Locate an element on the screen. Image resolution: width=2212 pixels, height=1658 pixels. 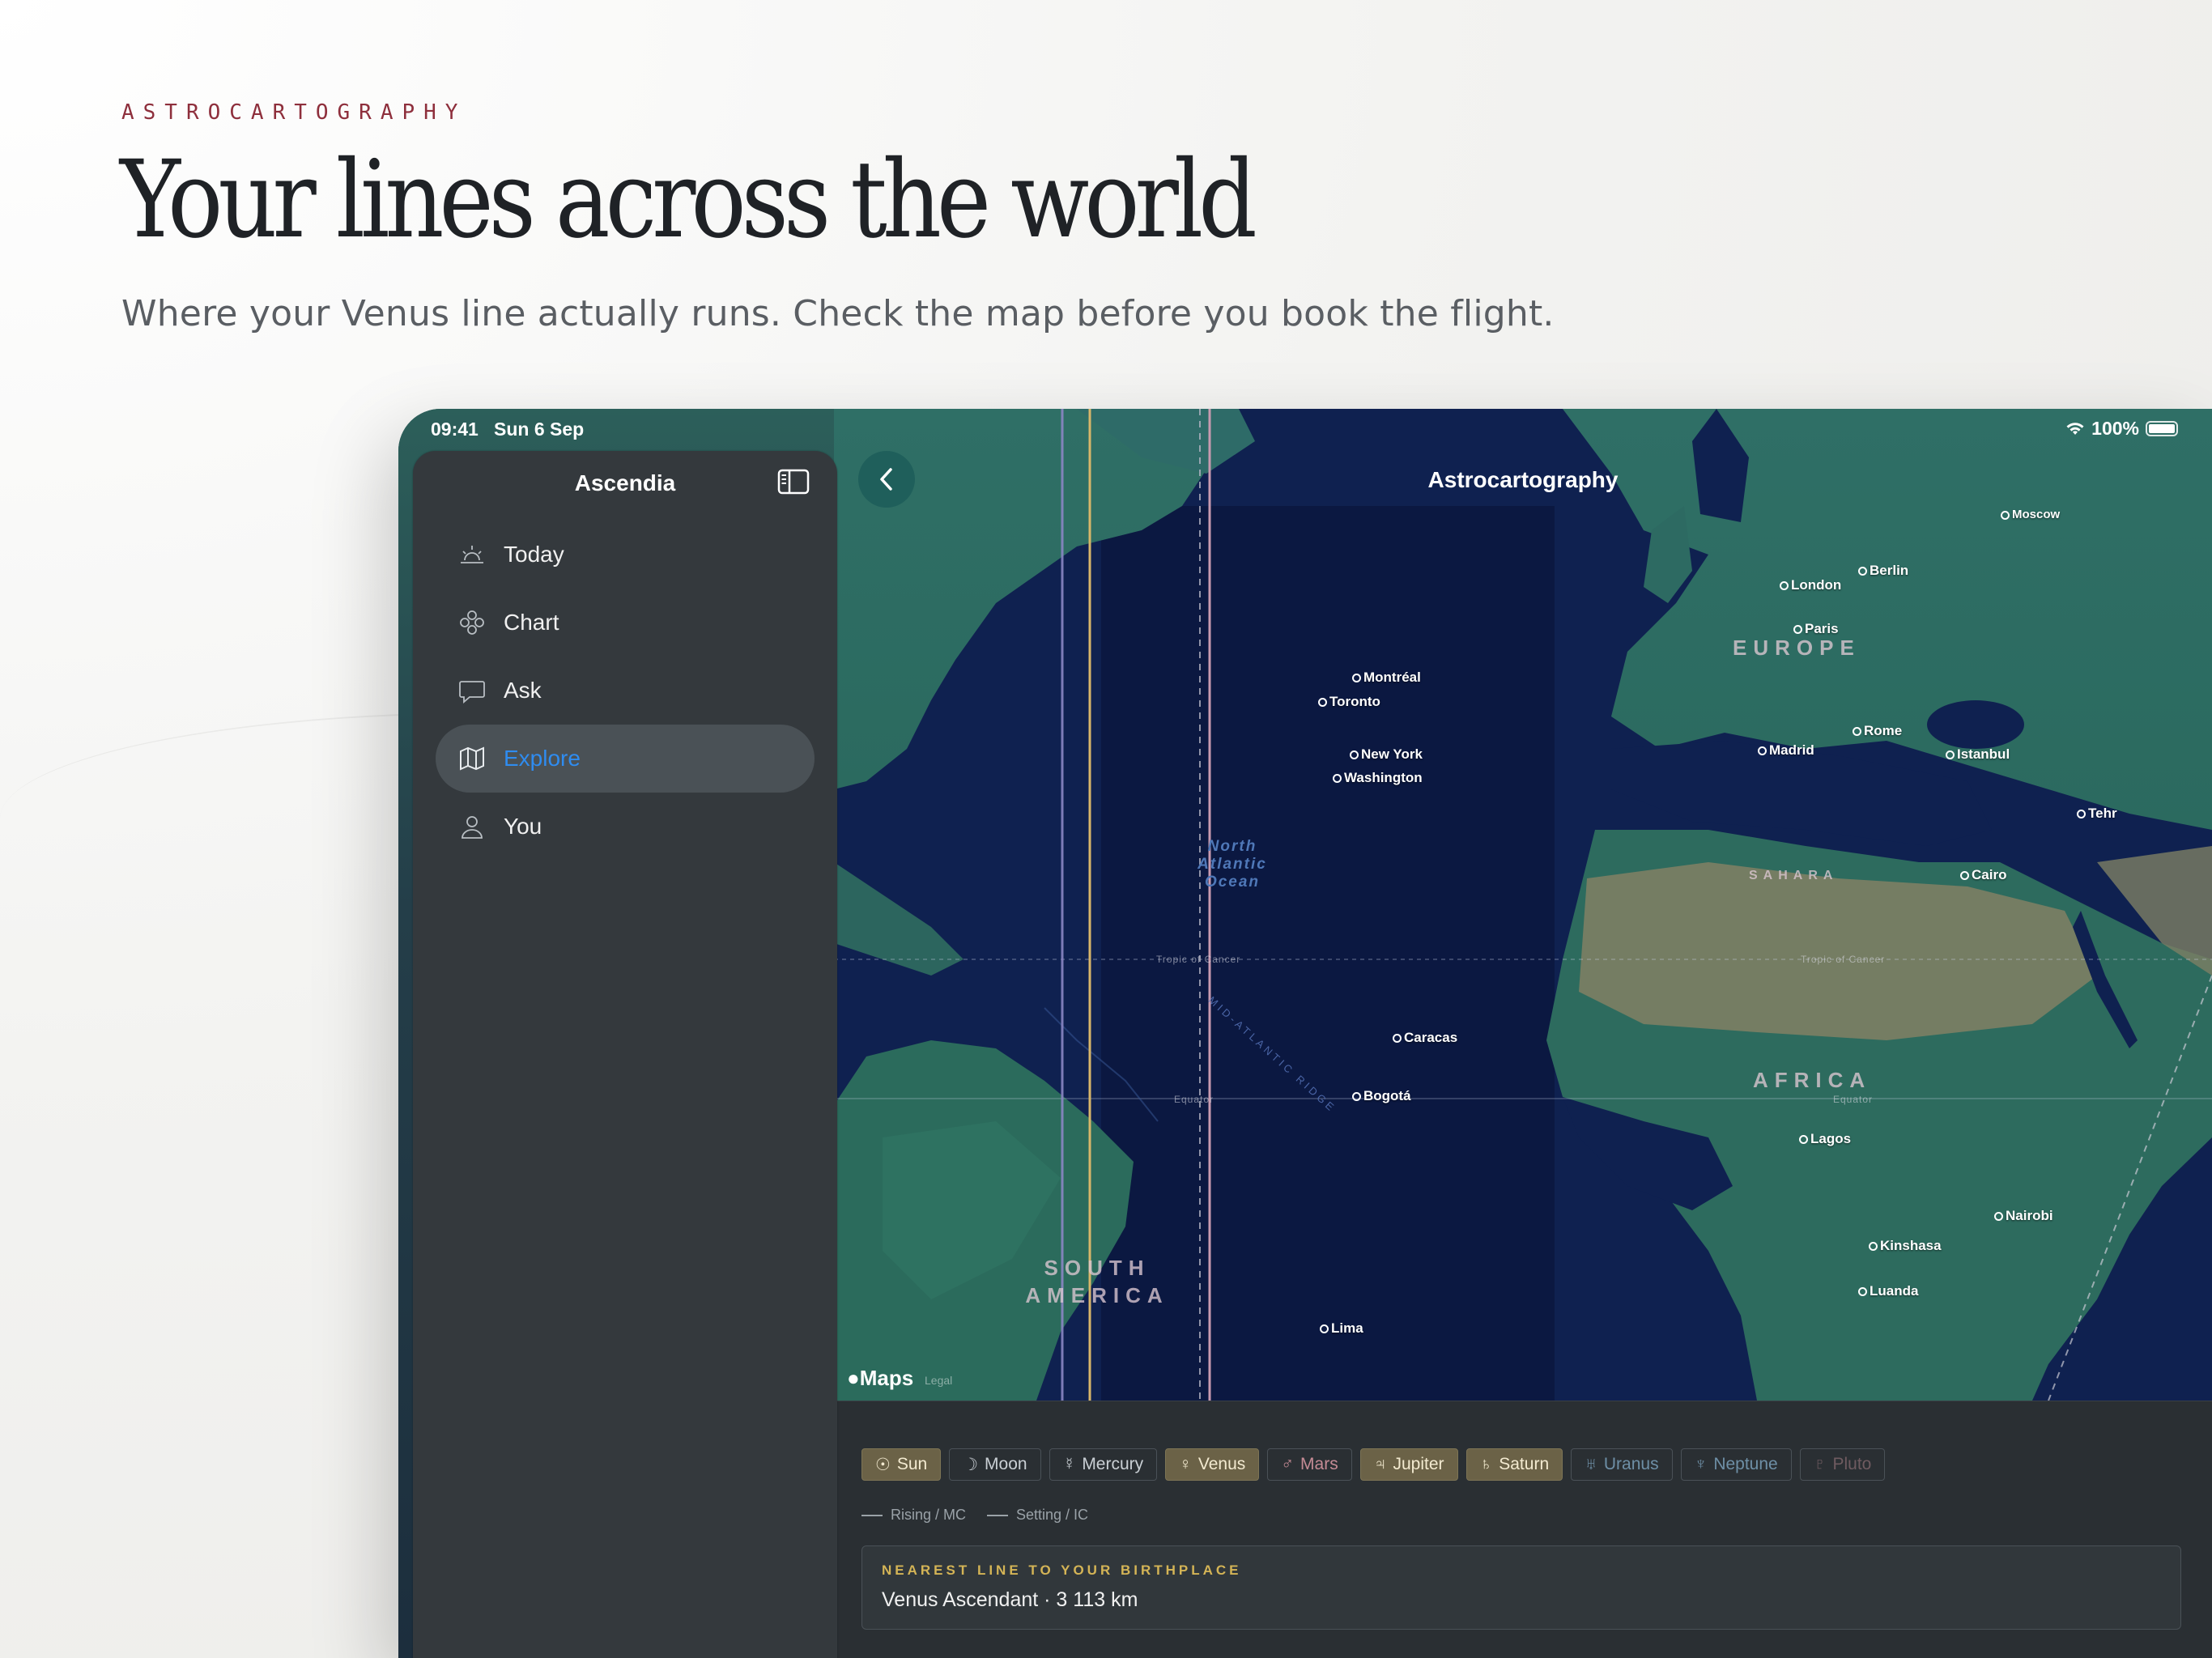
city-label: Lima is located at coordinates (1341, 1328).